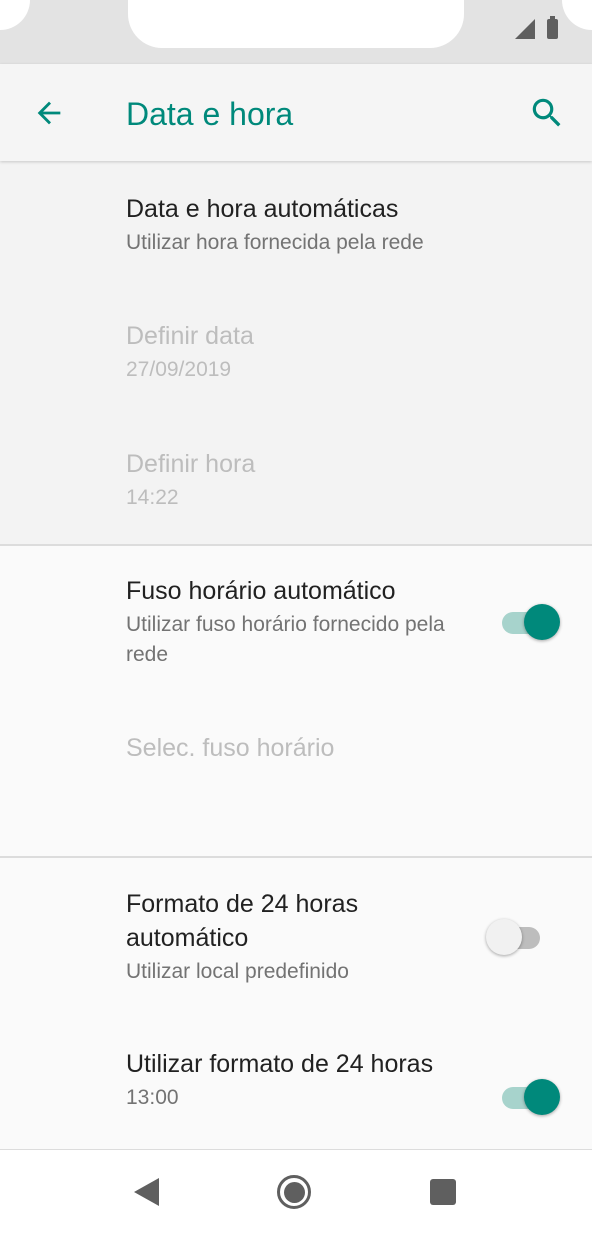  I want to click on use-24h-format-switch, so click(528, 1097).